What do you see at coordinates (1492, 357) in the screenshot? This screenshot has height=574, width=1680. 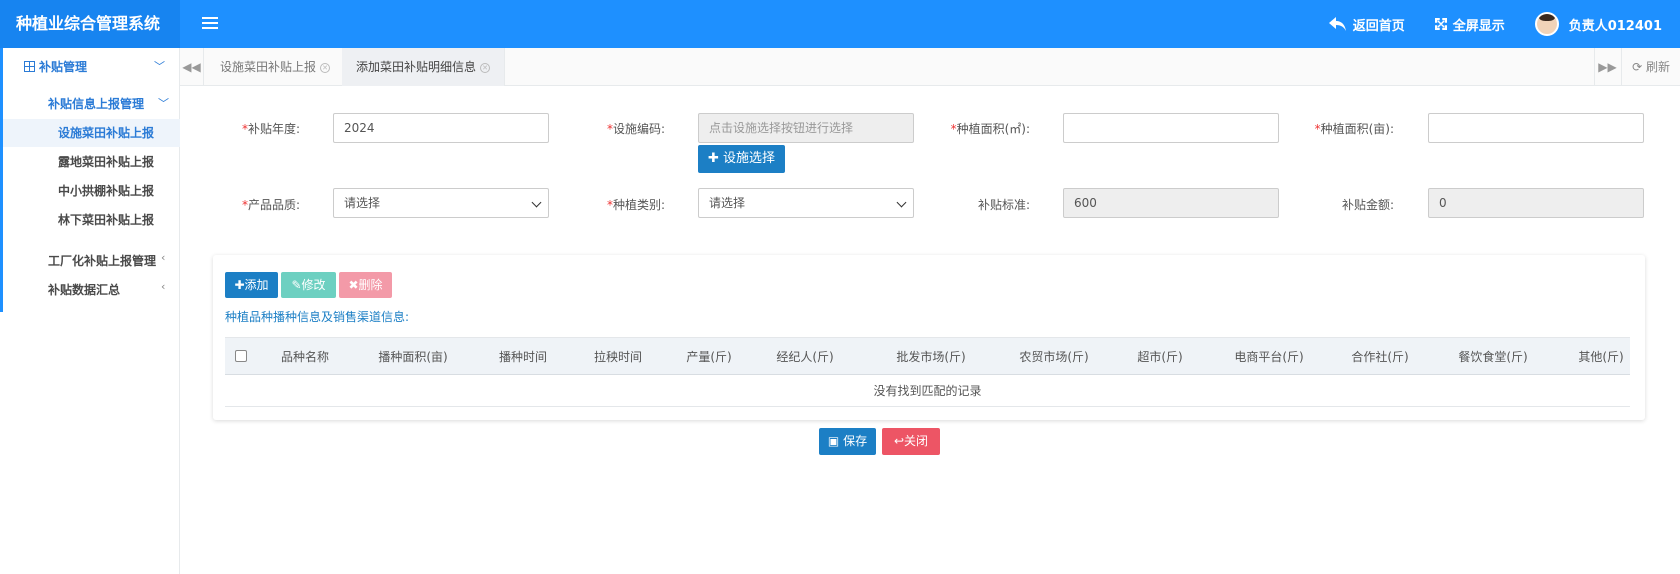 I see `column-header: 餐饮食堂(斤)` at bounding box center [1492, 357].